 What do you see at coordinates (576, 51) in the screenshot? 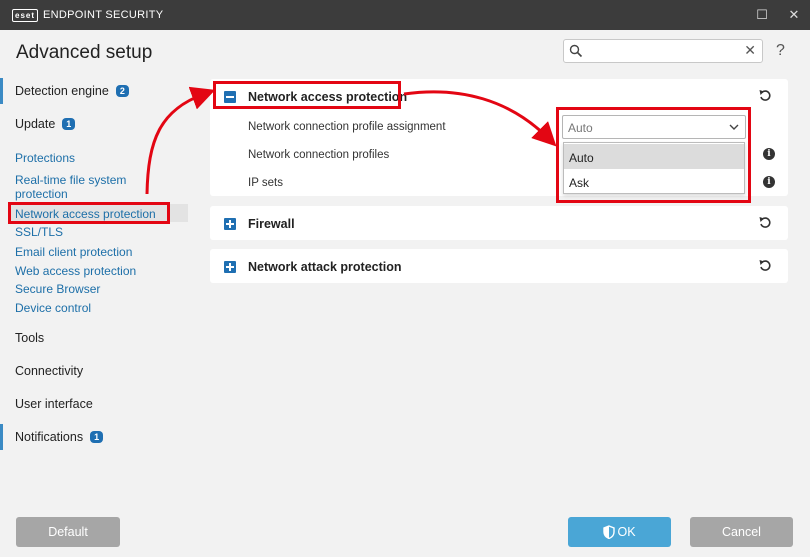
I see `search-icon` at bounding box center [576, 51].